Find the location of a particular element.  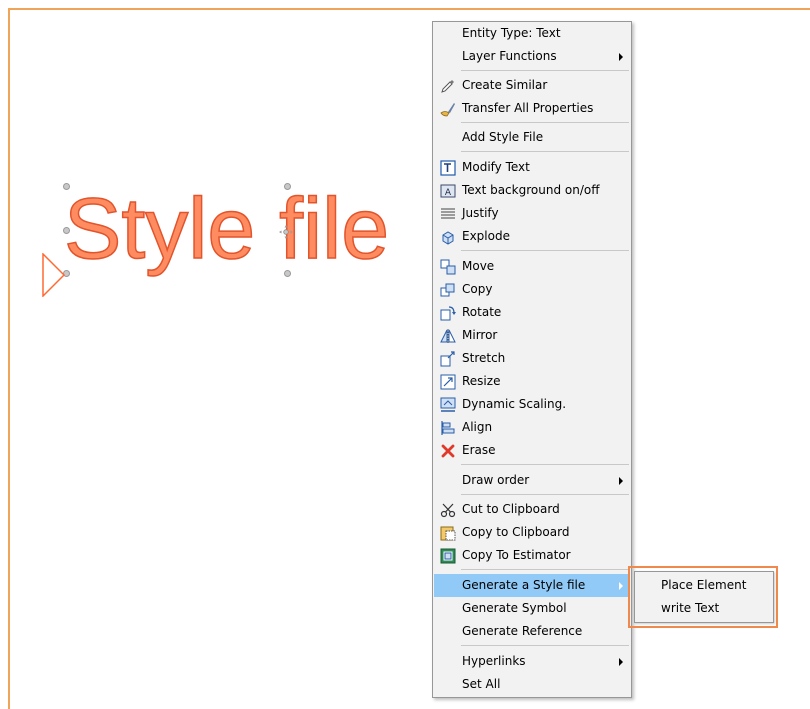

menu-item-label: Move is located at coordinates (478, 266).